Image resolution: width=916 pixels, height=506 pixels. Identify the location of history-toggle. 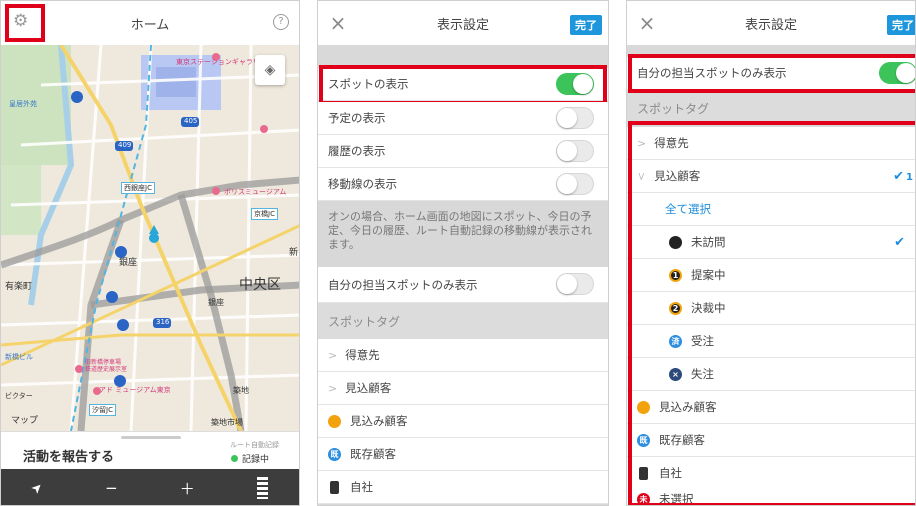
(575, 151).